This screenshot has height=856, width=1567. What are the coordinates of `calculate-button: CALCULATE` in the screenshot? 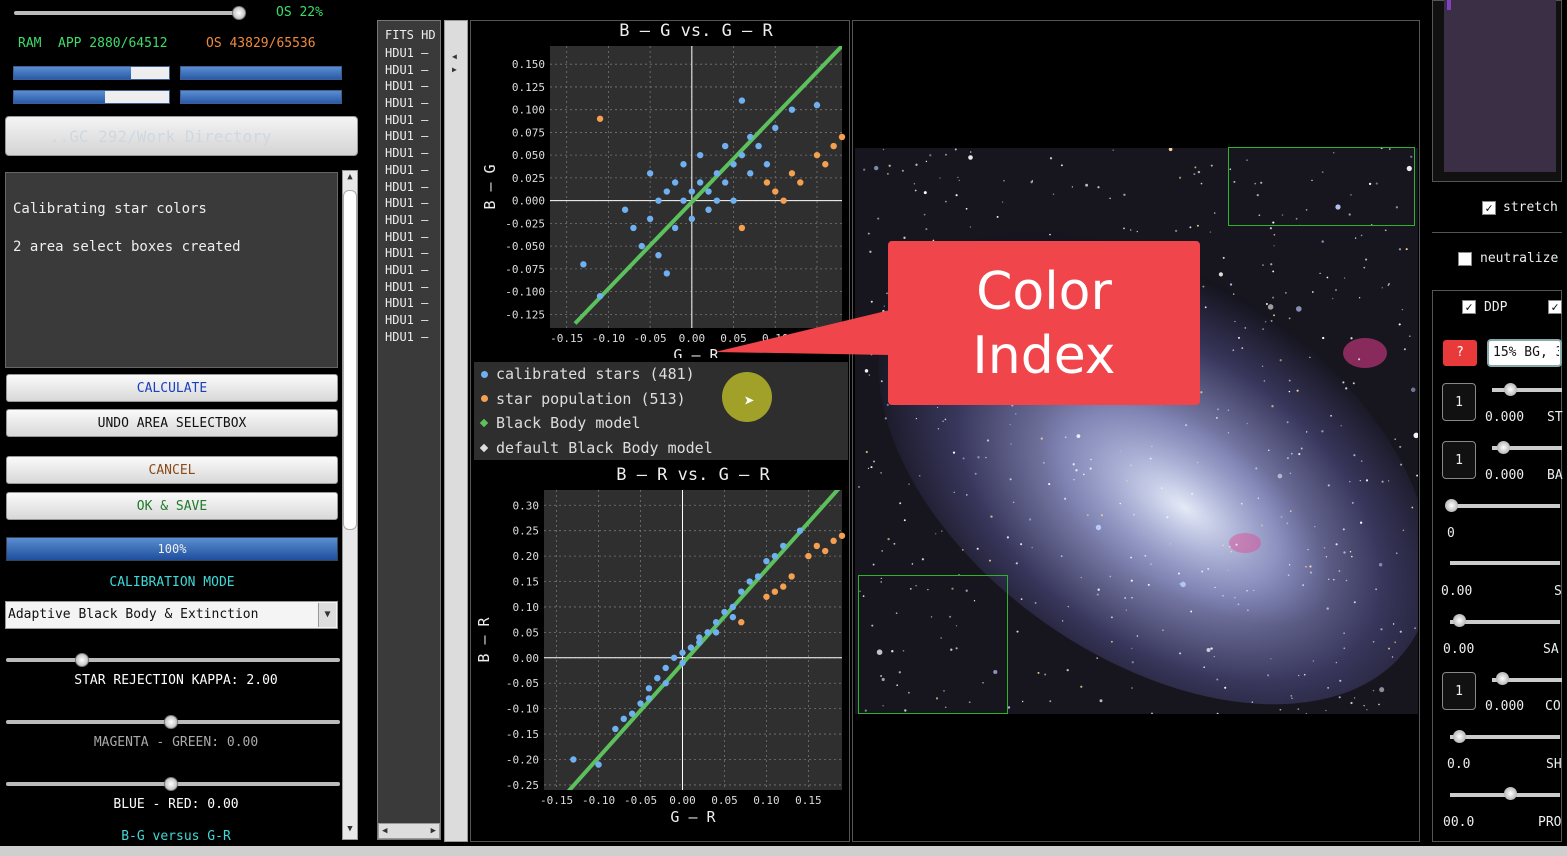 It's located at (172, 388).